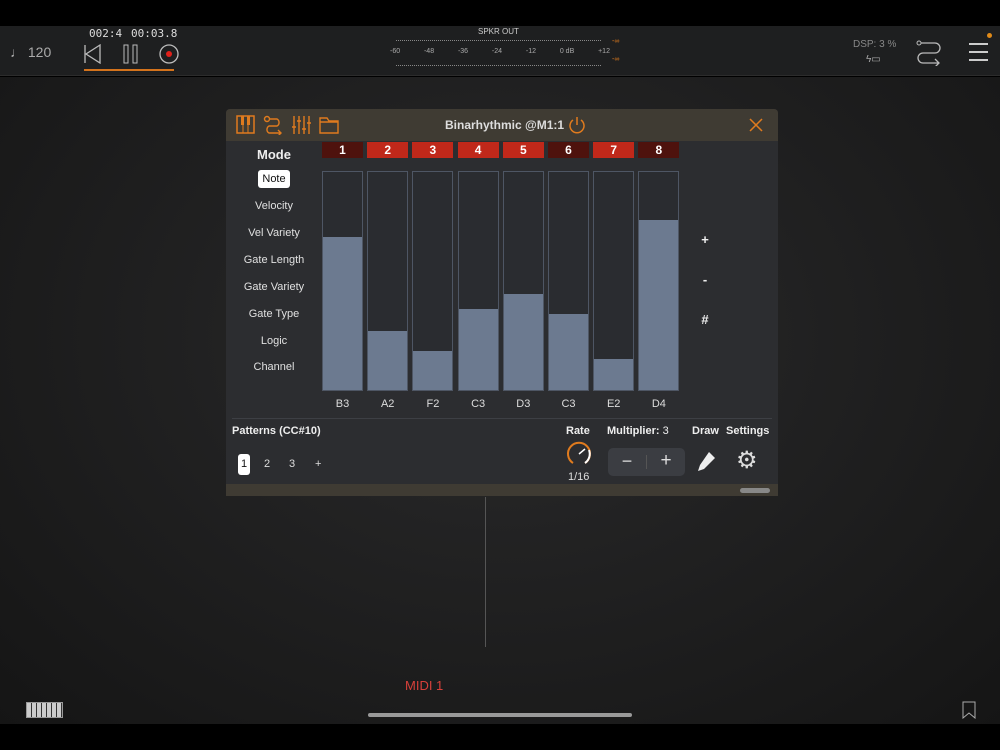 The width and height of the screenshot is (1000, 750). I want to click on rate-value: 1/16, so click(579, 477).